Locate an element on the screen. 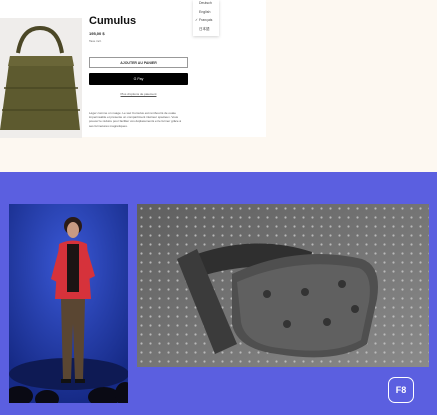 The image size is (437, 415). tax-note: Taxe incl. is located at coordinates (95, 41).